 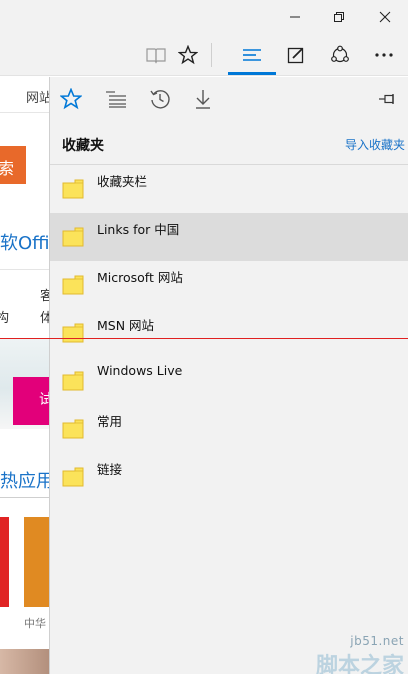 What do you see at coordinates (377, 641) in the screenshot?
I see `watermark-url: jb51.net` at bounding box center [377, 641].